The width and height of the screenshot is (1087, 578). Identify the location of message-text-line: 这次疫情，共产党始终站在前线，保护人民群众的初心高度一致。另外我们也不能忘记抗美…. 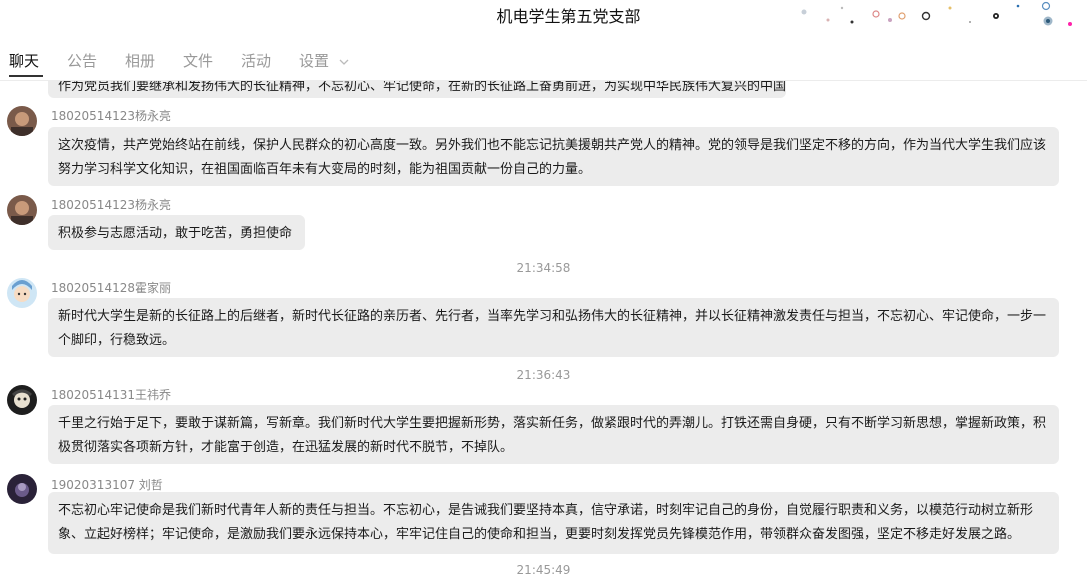
(552, 145).